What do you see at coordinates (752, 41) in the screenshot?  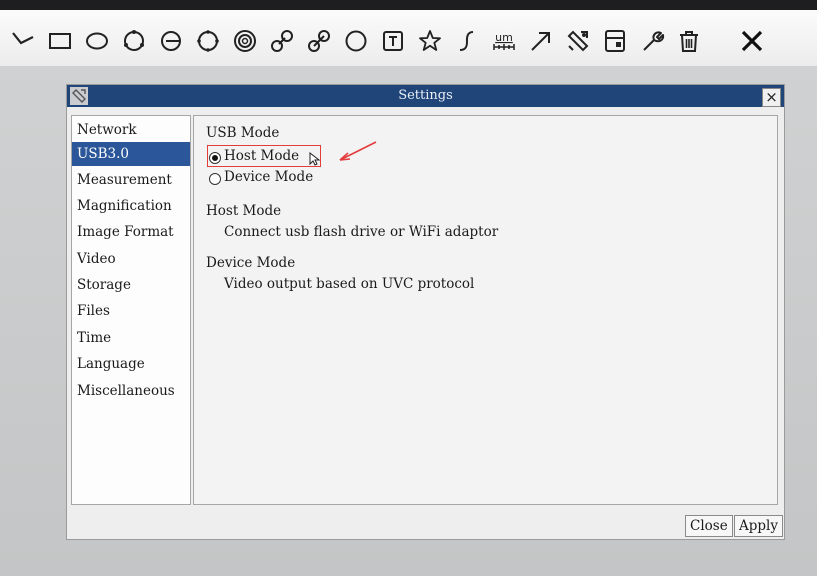 I see `close-icon` at bounding box center [752, 41].